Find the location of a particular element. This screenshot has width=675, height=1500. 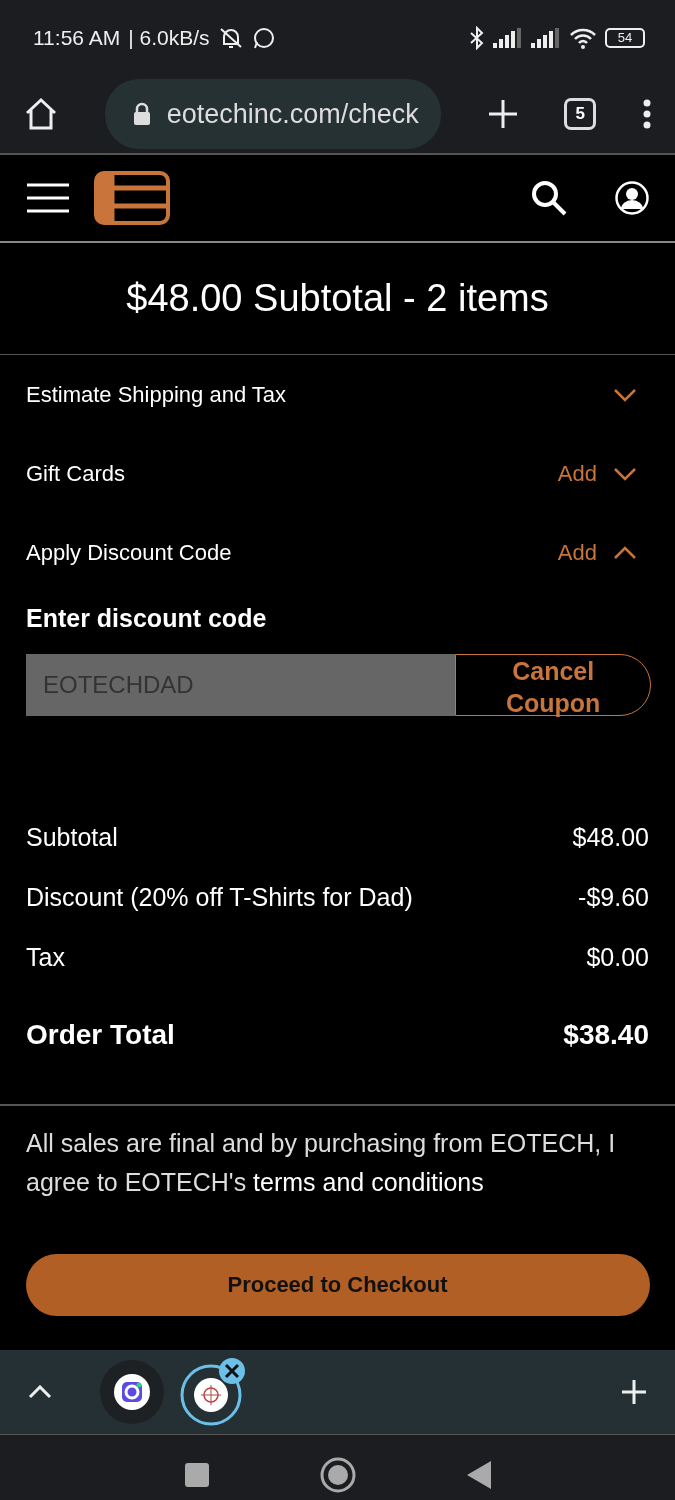

back-button-icon is located at coordinates (478, 1474).